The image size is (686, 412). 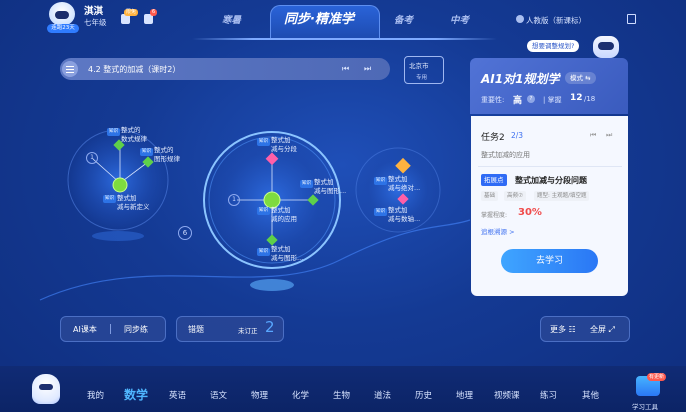 What do you see at coordinates (110, 329) in the screenshot?
I see `button-divider` at bounding box center [110, 329].